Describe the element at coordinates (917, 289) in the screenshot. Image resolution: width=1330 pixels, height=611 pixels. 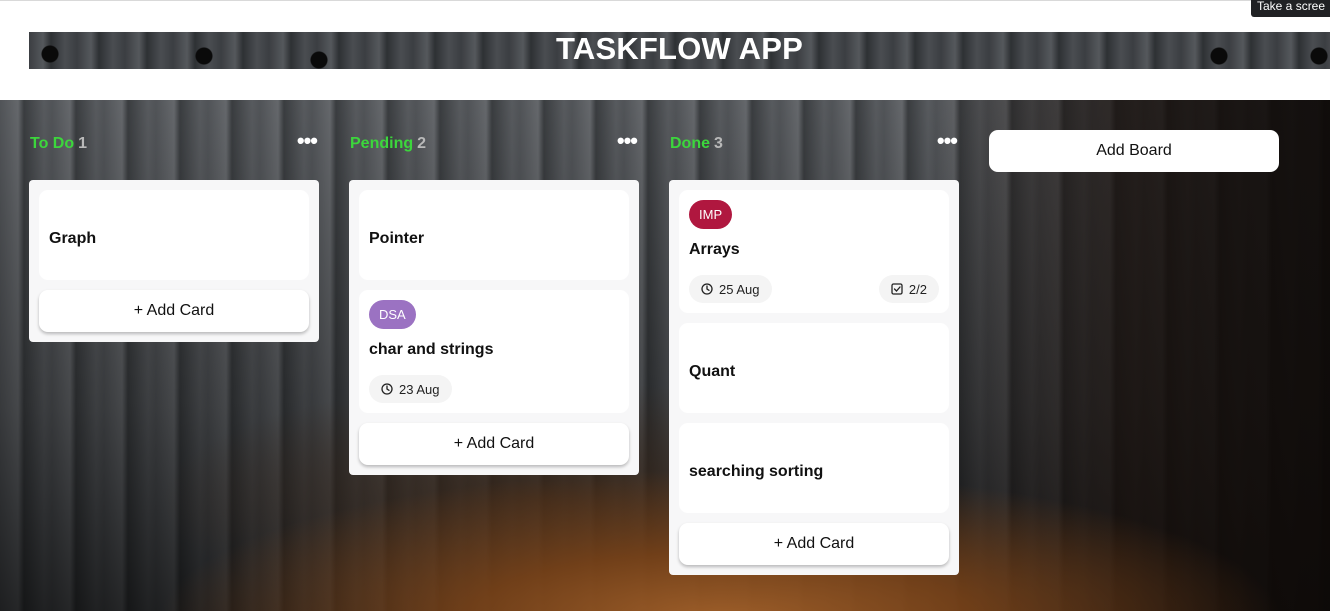
I see `task-progress-text: 2/2` at that location.